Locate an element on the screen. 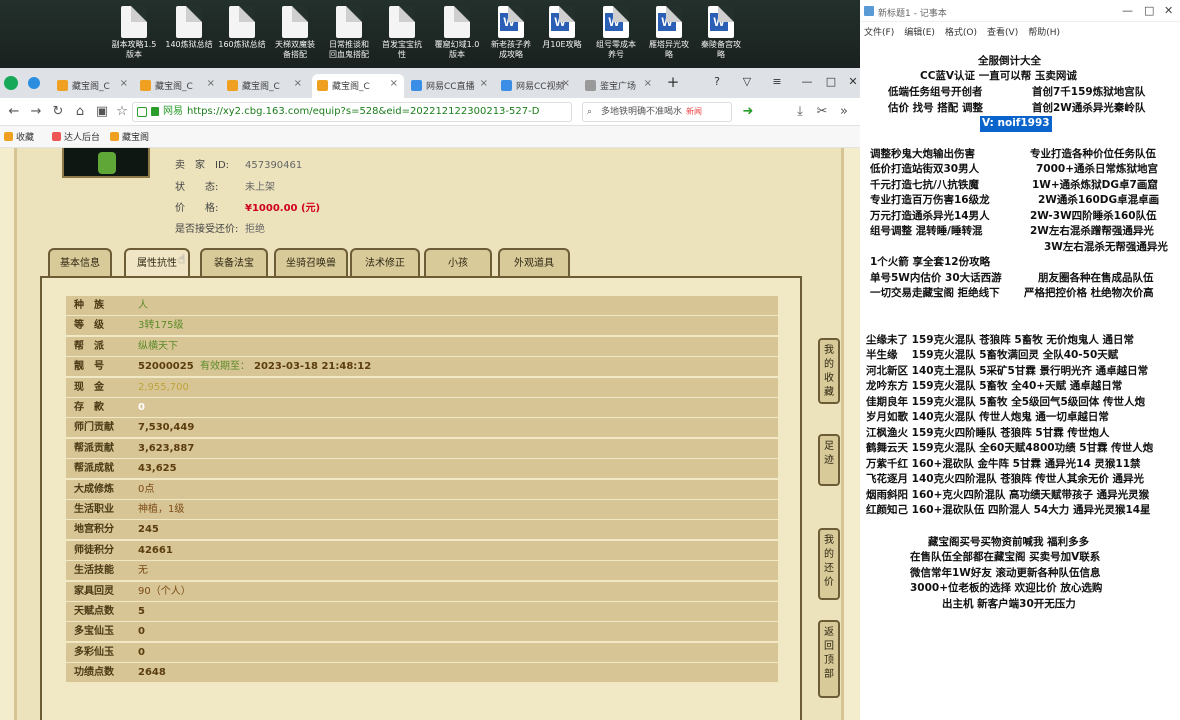 The image size is (1180, 720). notepad-line: 万元打造通杀异光14男人 is located at coordinates (930, 216).